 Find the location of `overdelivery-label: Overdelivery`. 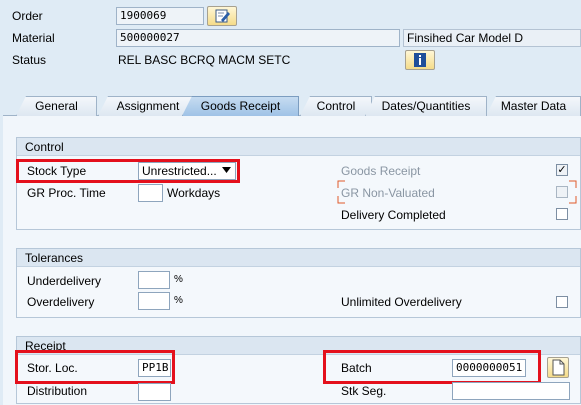

overdelivery-label: Overdelivery is located at coordinates (61, 302).